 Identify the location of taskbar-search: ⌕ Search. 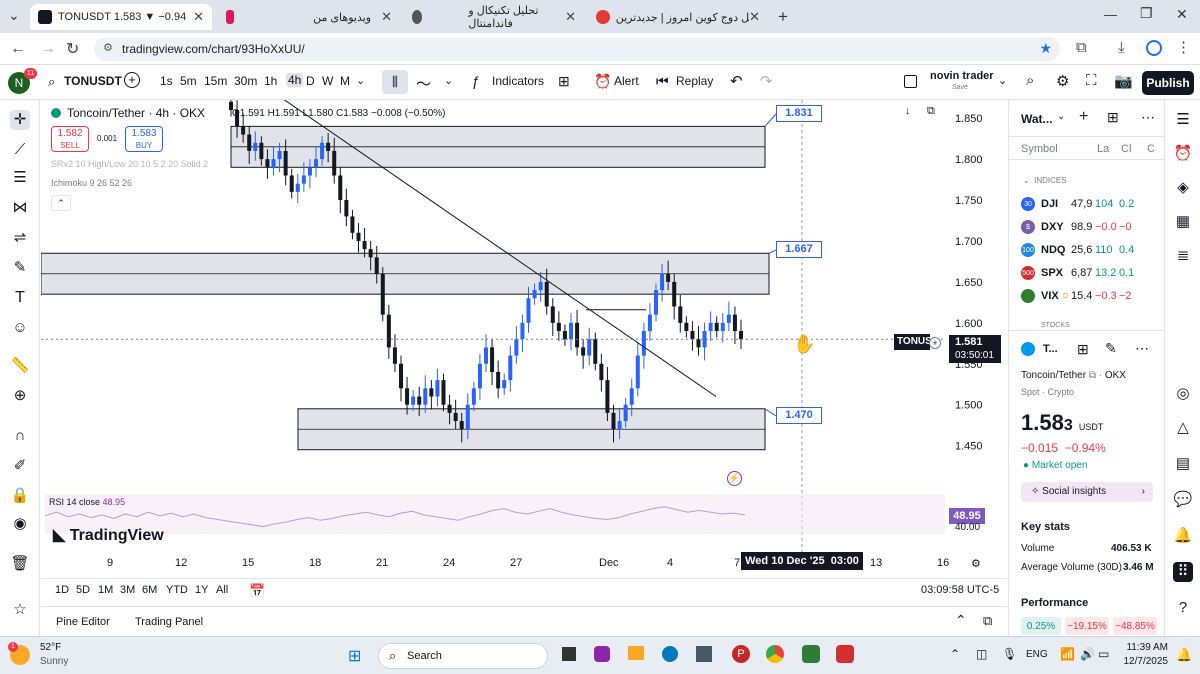
(463, 656).